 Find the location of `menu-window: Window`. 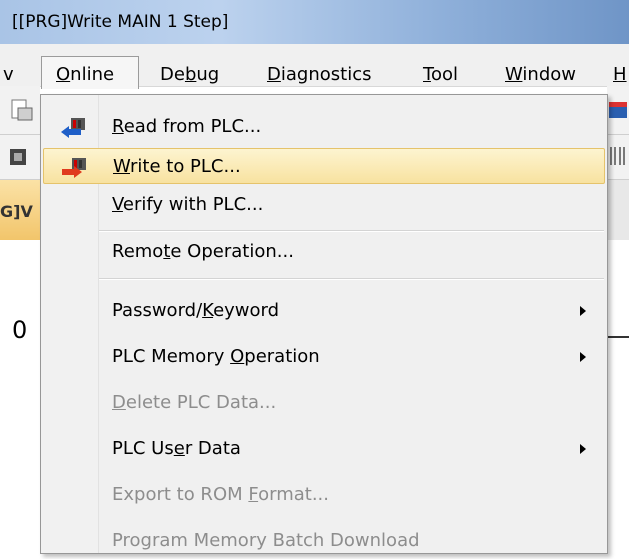

menu-window: Window is located at coordinates (540, 75).